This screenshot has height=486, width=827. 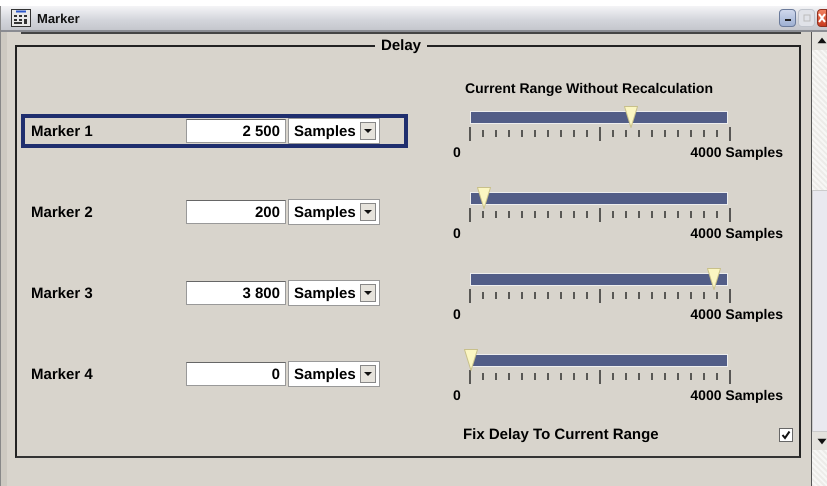 I want to click on close-button, so click(x=822, y=18).